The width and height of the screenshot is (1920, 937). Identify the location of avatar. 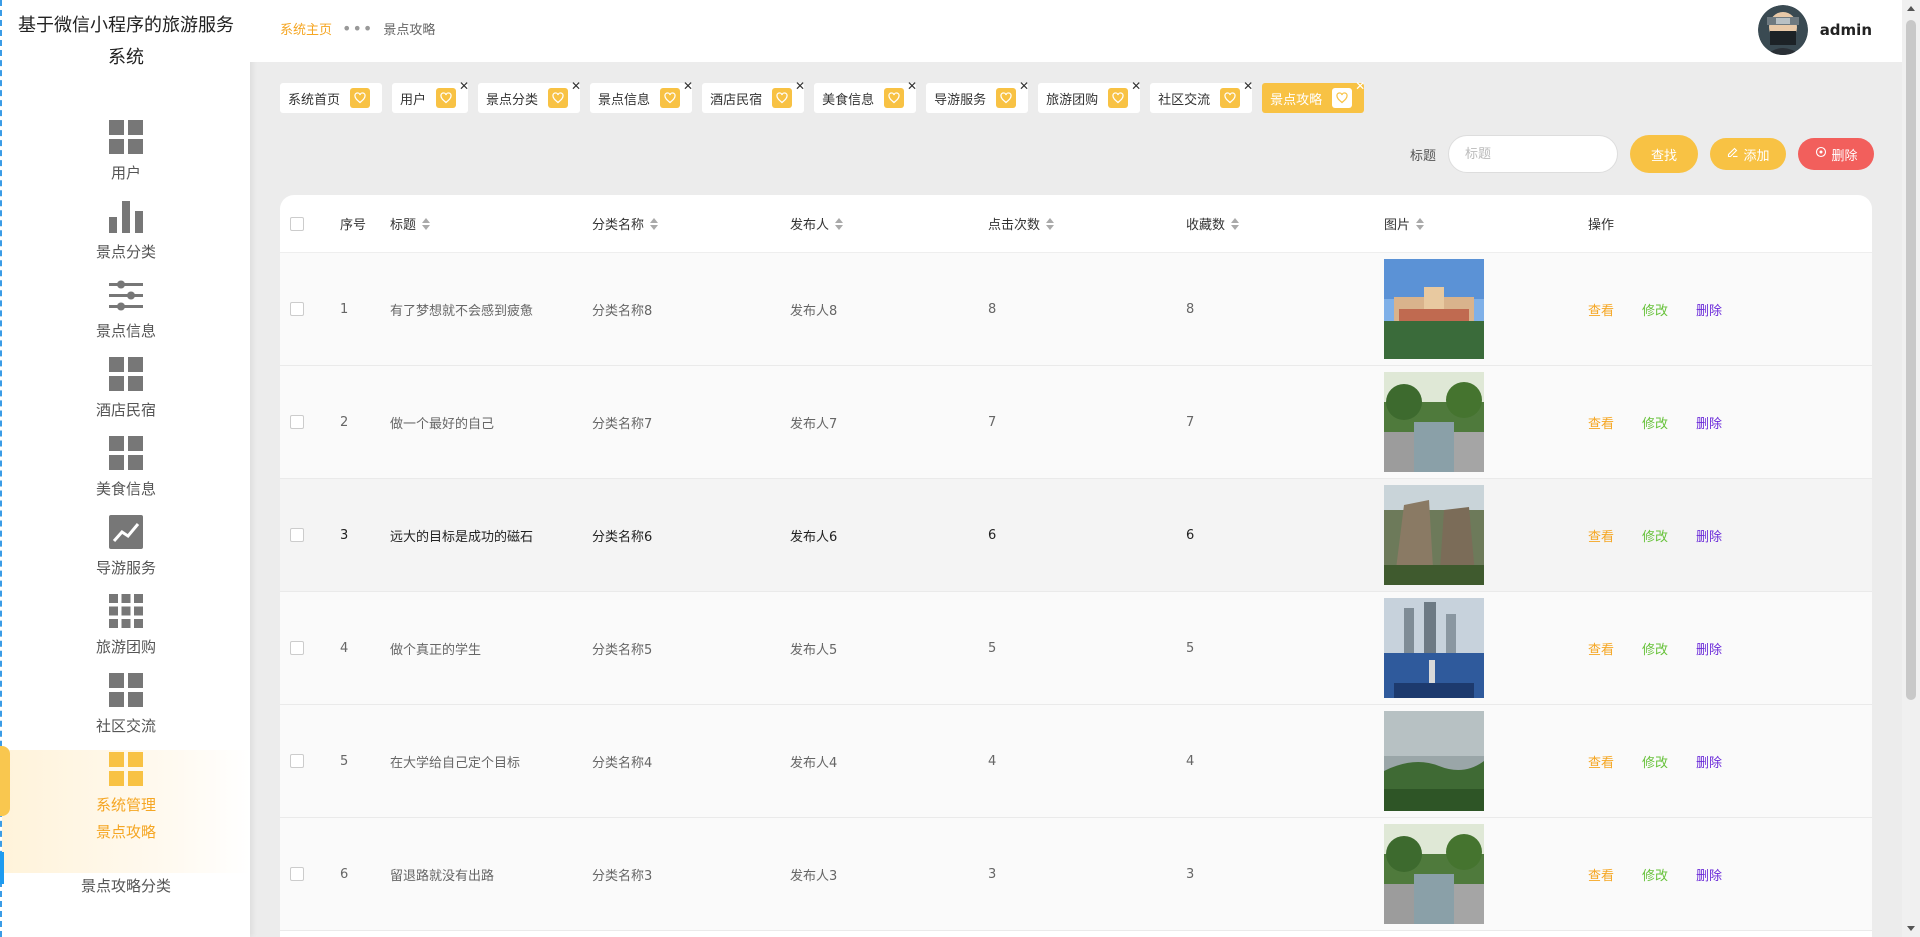
(1782, 30).